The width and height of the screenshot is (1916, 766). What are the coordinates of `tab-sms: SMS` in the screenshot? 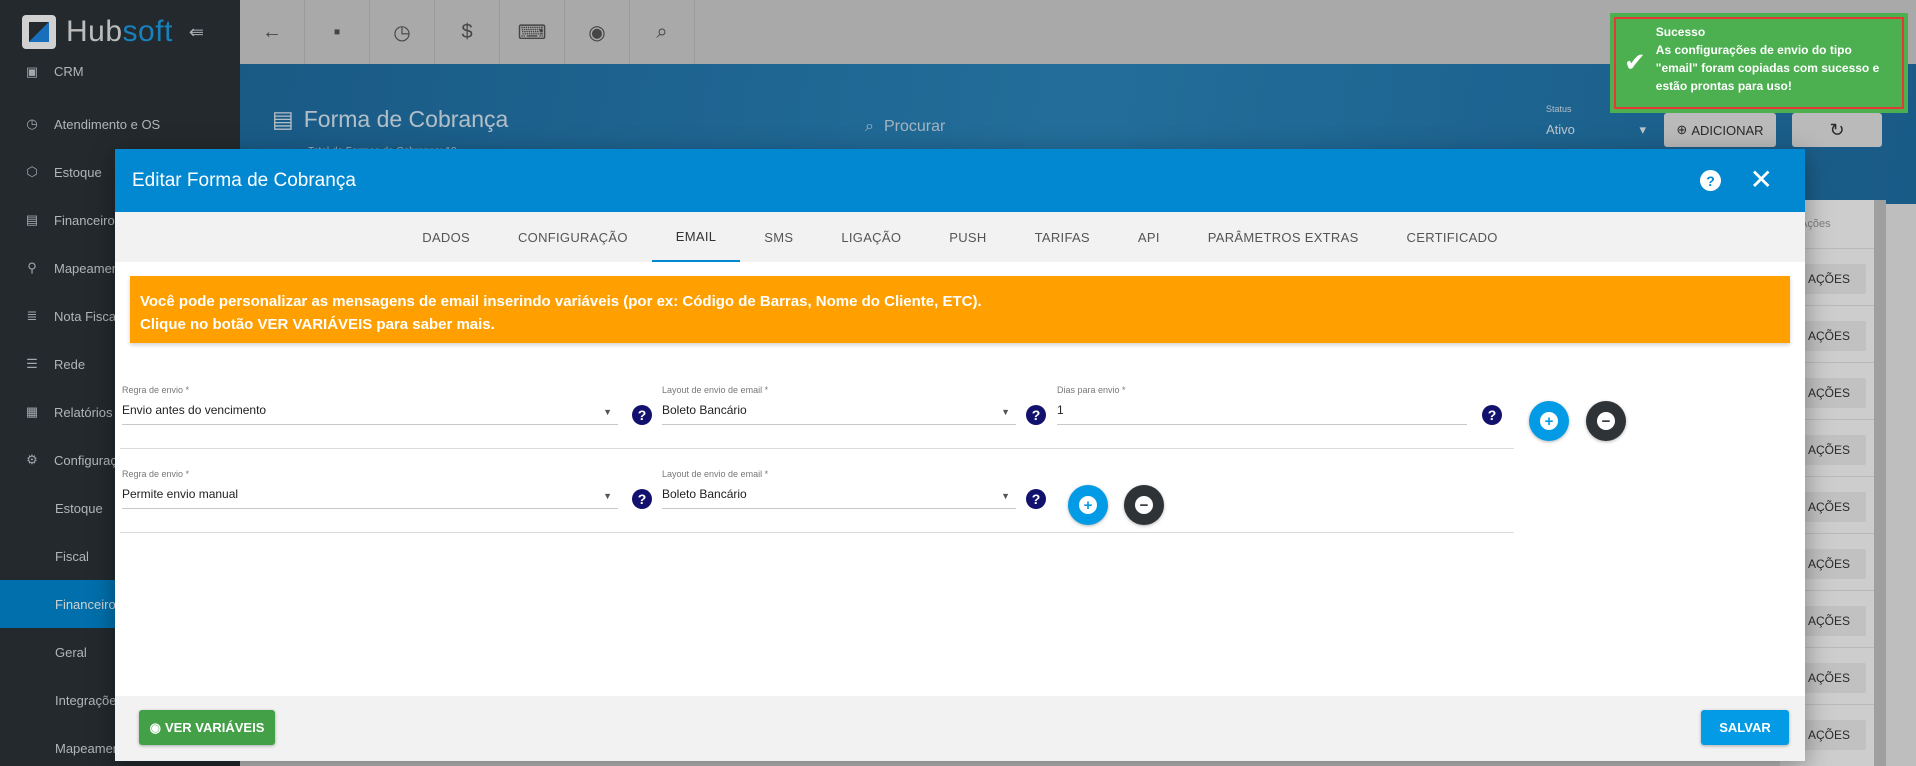 It's located at (778, 237).